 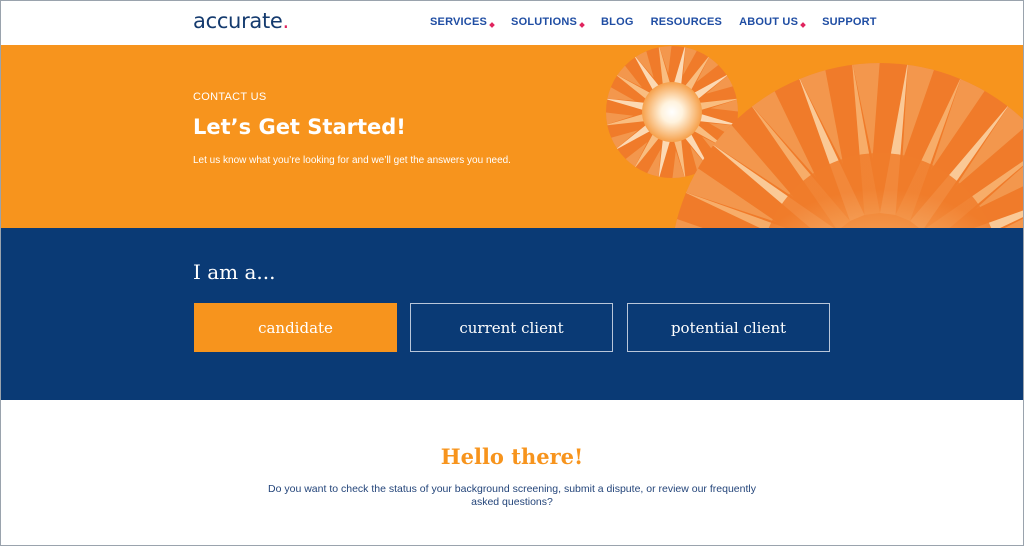 I want to click on nav-label: BLOG, so click(x=617, y=22).